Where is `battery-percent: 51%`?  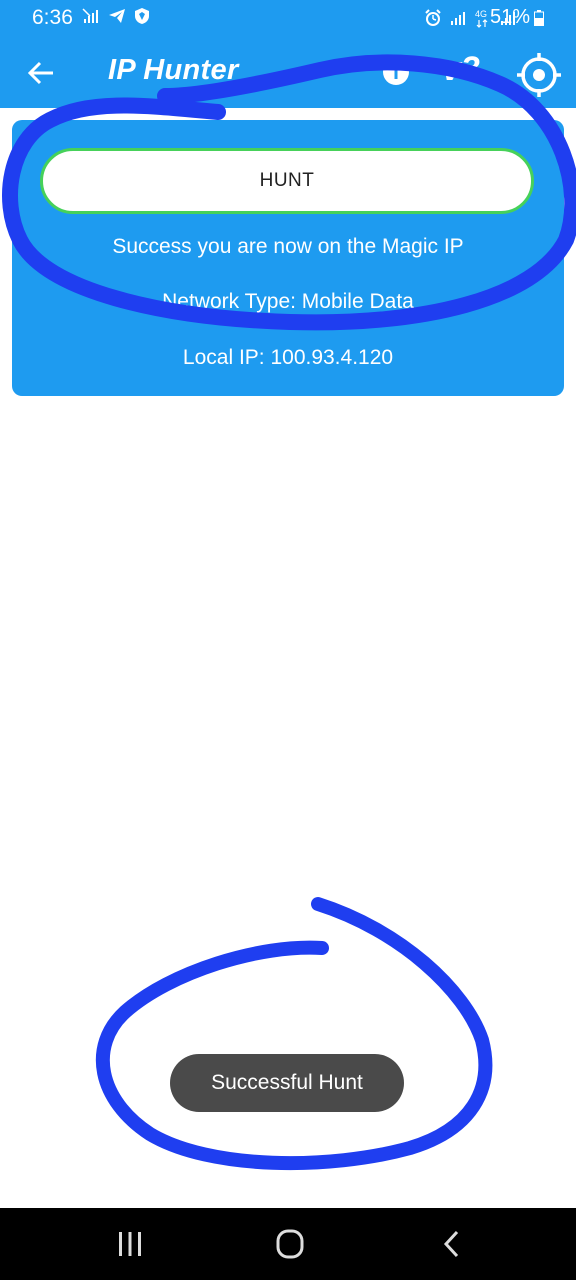
battery-percent: 51% is located at coordinates (509, 17).